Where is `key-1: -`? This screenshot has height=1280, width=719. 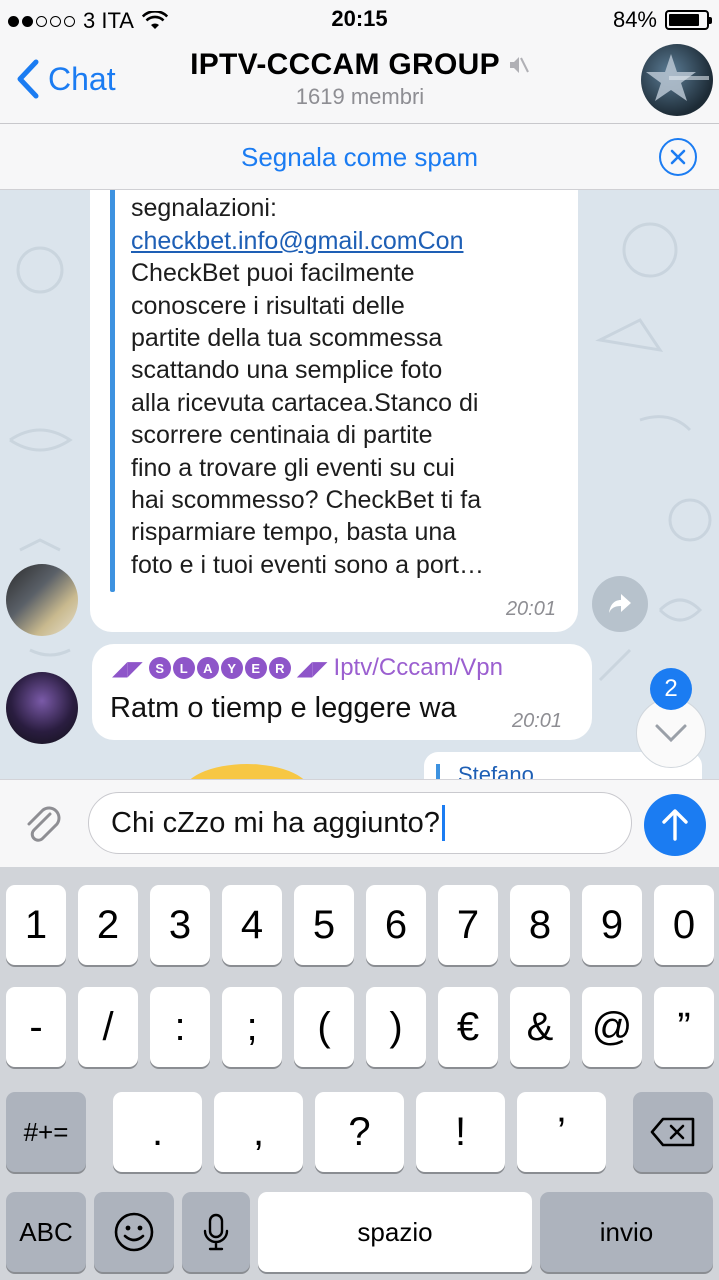
key-1: - is located at coordinates (36, 1027).